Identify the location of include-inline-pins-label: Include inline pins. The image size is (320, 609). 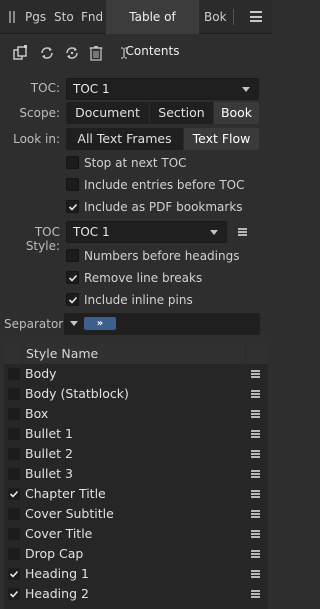
(138, 300).